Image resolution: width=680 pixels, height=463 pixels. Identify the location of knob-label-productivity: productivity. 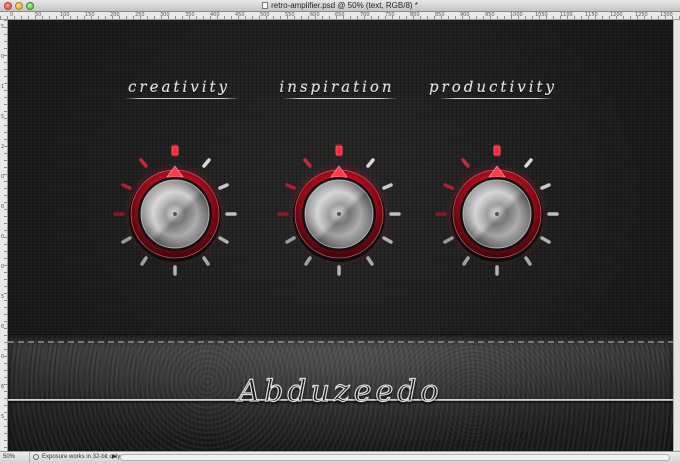
(493, 88).